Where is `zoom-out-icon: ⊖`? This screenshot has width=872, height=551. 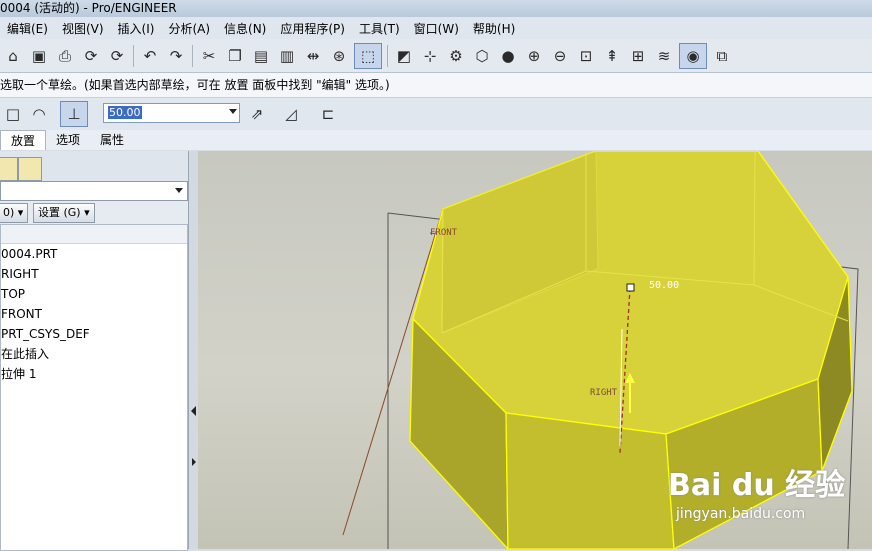
zoom-out-icon: ⊖ is located at coordinates (560, 56).